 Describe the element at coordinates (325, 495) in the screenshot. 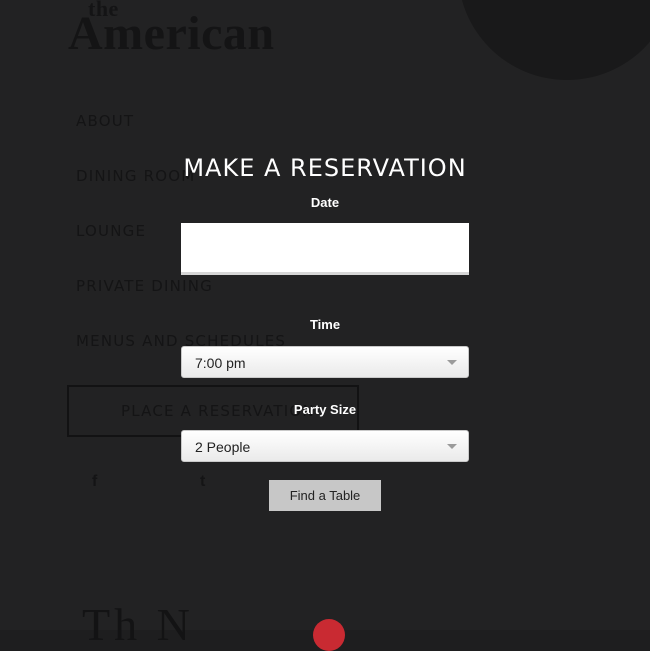

I see `find-table-button: Find a Table` at that location.